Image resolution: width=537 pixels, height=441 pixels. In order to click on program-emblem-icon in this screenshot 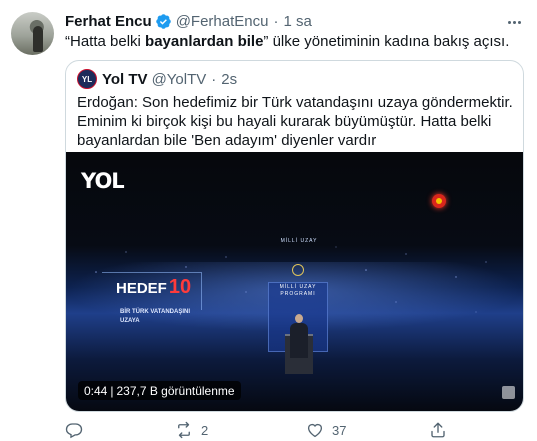, I will do `click(298, 270)`.